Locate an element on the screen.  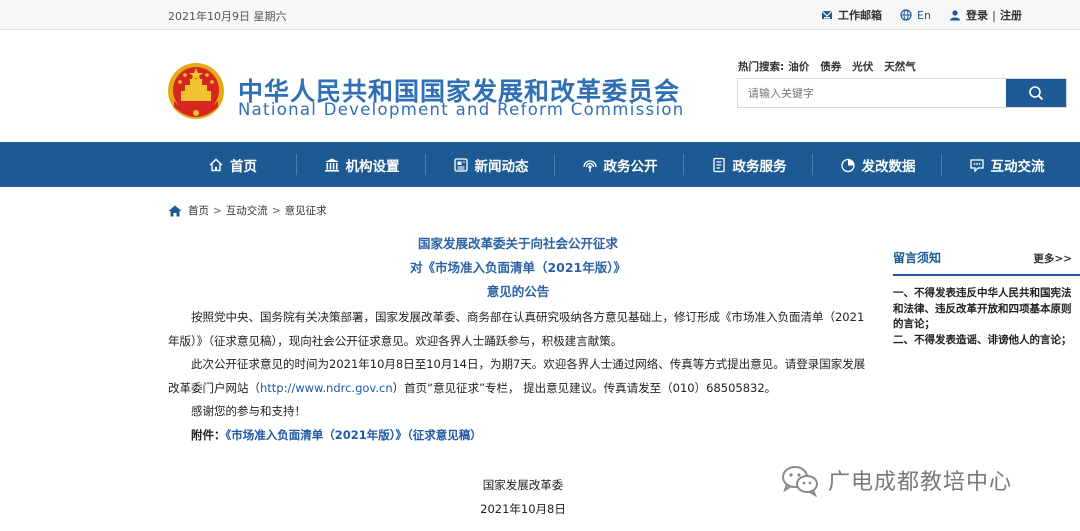
nav-item-home: 首页 is located at coordinates (232, 164).